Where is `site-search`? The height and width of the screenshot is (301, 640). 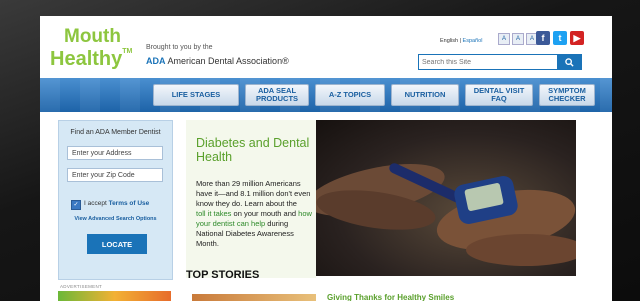
site-search is located at coordinates (500, 62).